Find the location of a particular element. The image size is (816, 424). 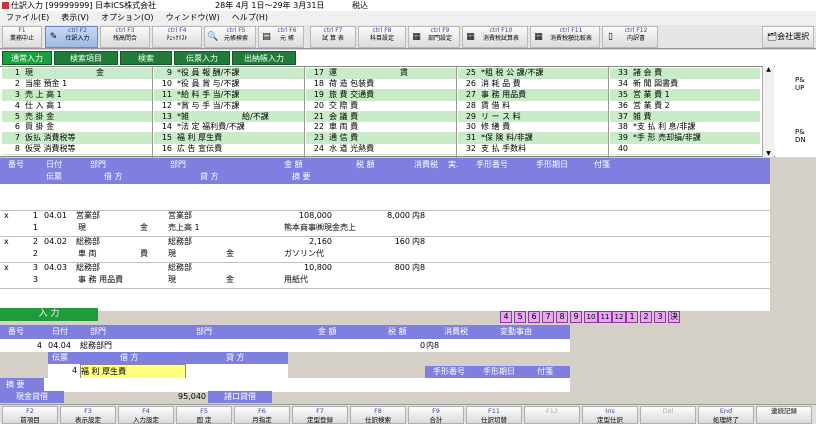

input-slip: 4 is located at coordinates (74, 371).